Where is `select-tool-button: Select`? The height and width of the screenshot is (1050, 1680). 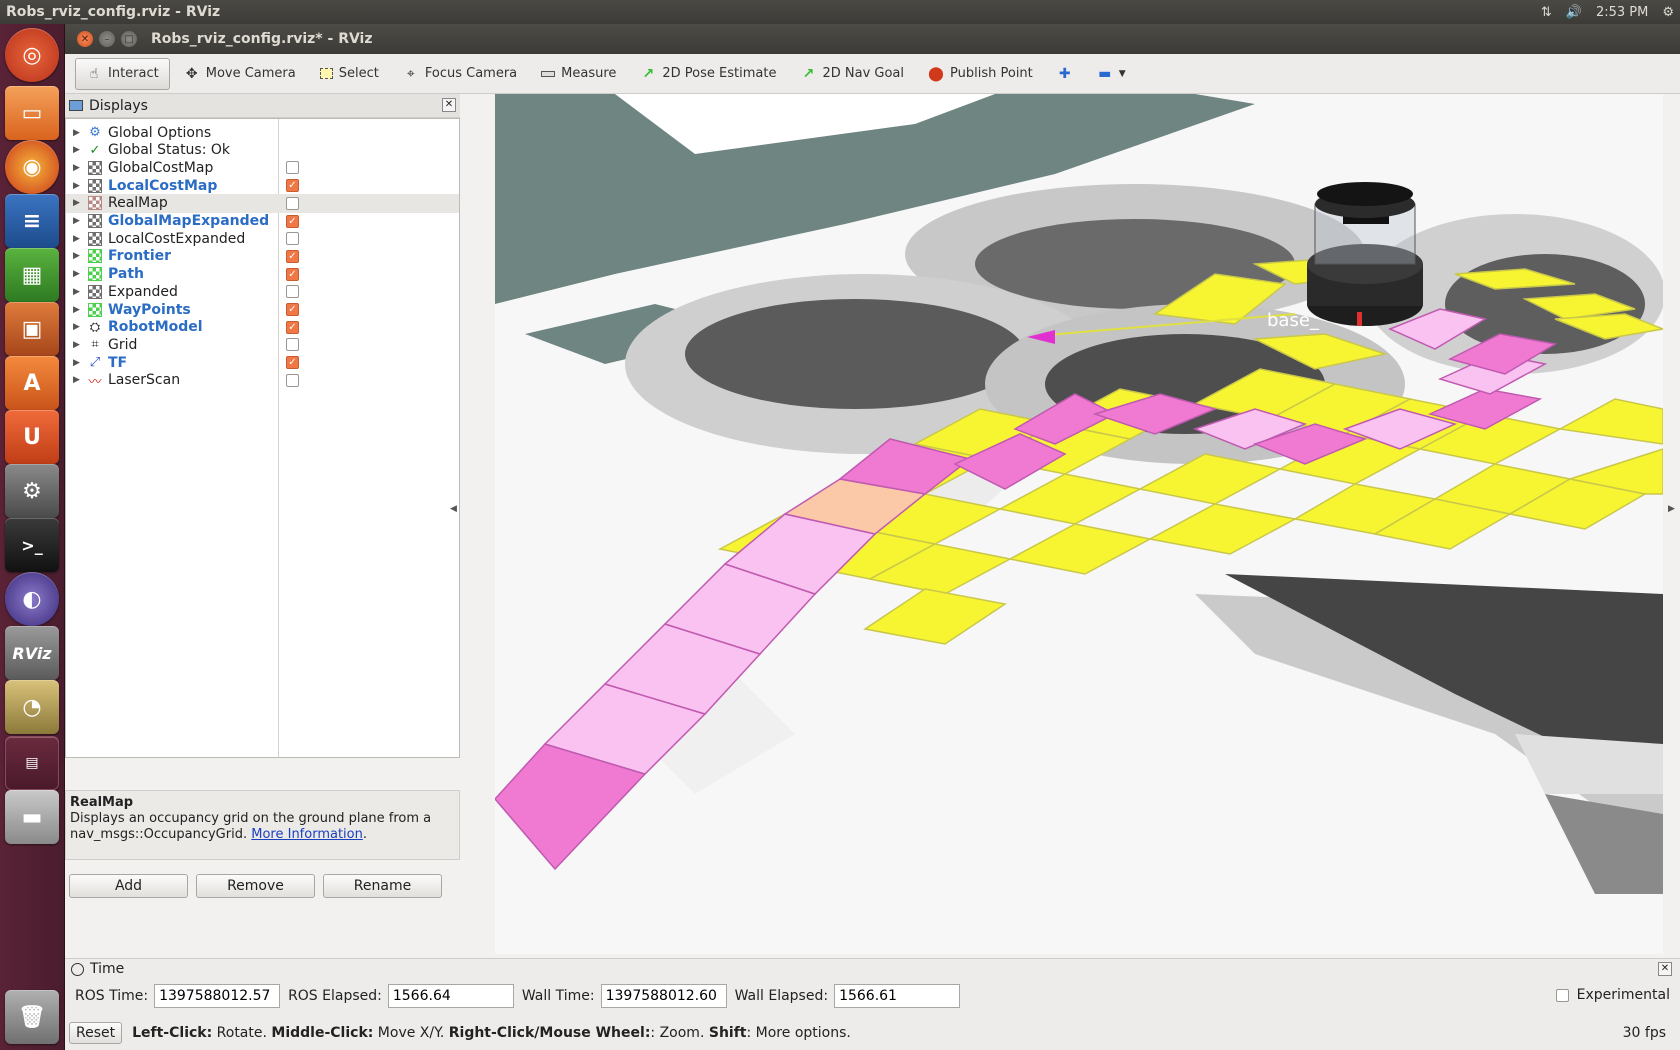 select-tool-button: Select is located at coordinates (349, 74).